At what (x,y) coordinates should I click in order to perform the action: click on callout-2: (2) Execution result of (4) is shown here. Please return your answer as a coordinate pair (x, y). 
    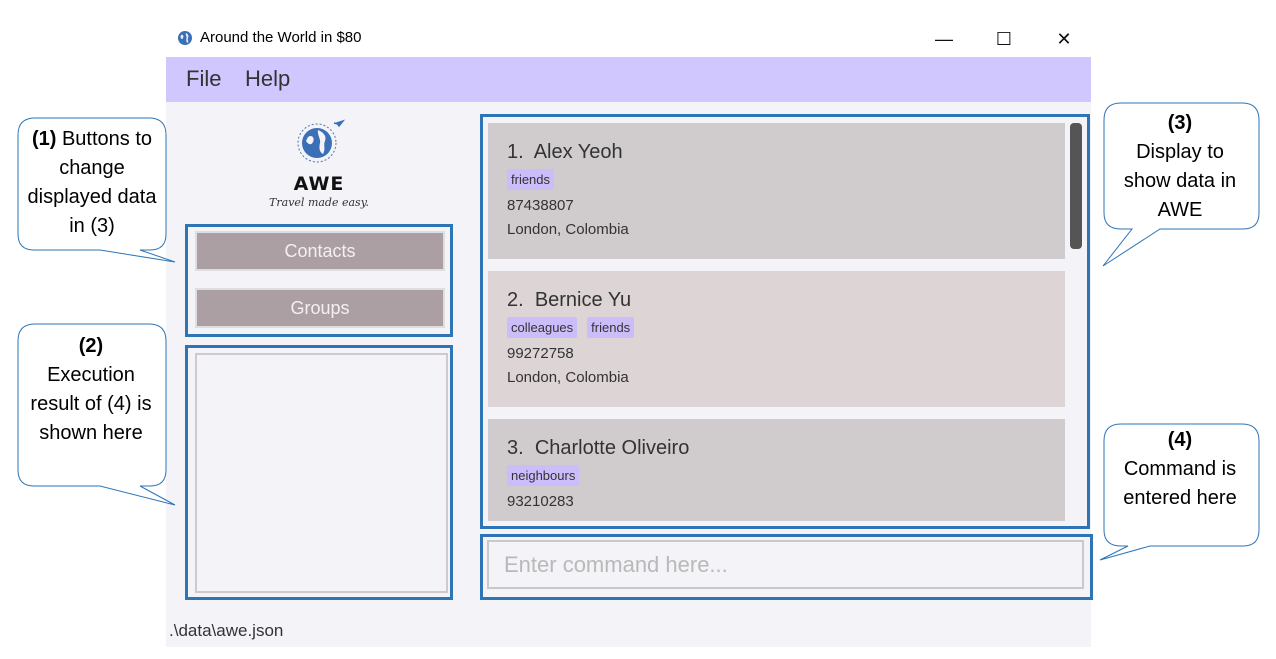
    Looking at the image, I should click on (91, 389).